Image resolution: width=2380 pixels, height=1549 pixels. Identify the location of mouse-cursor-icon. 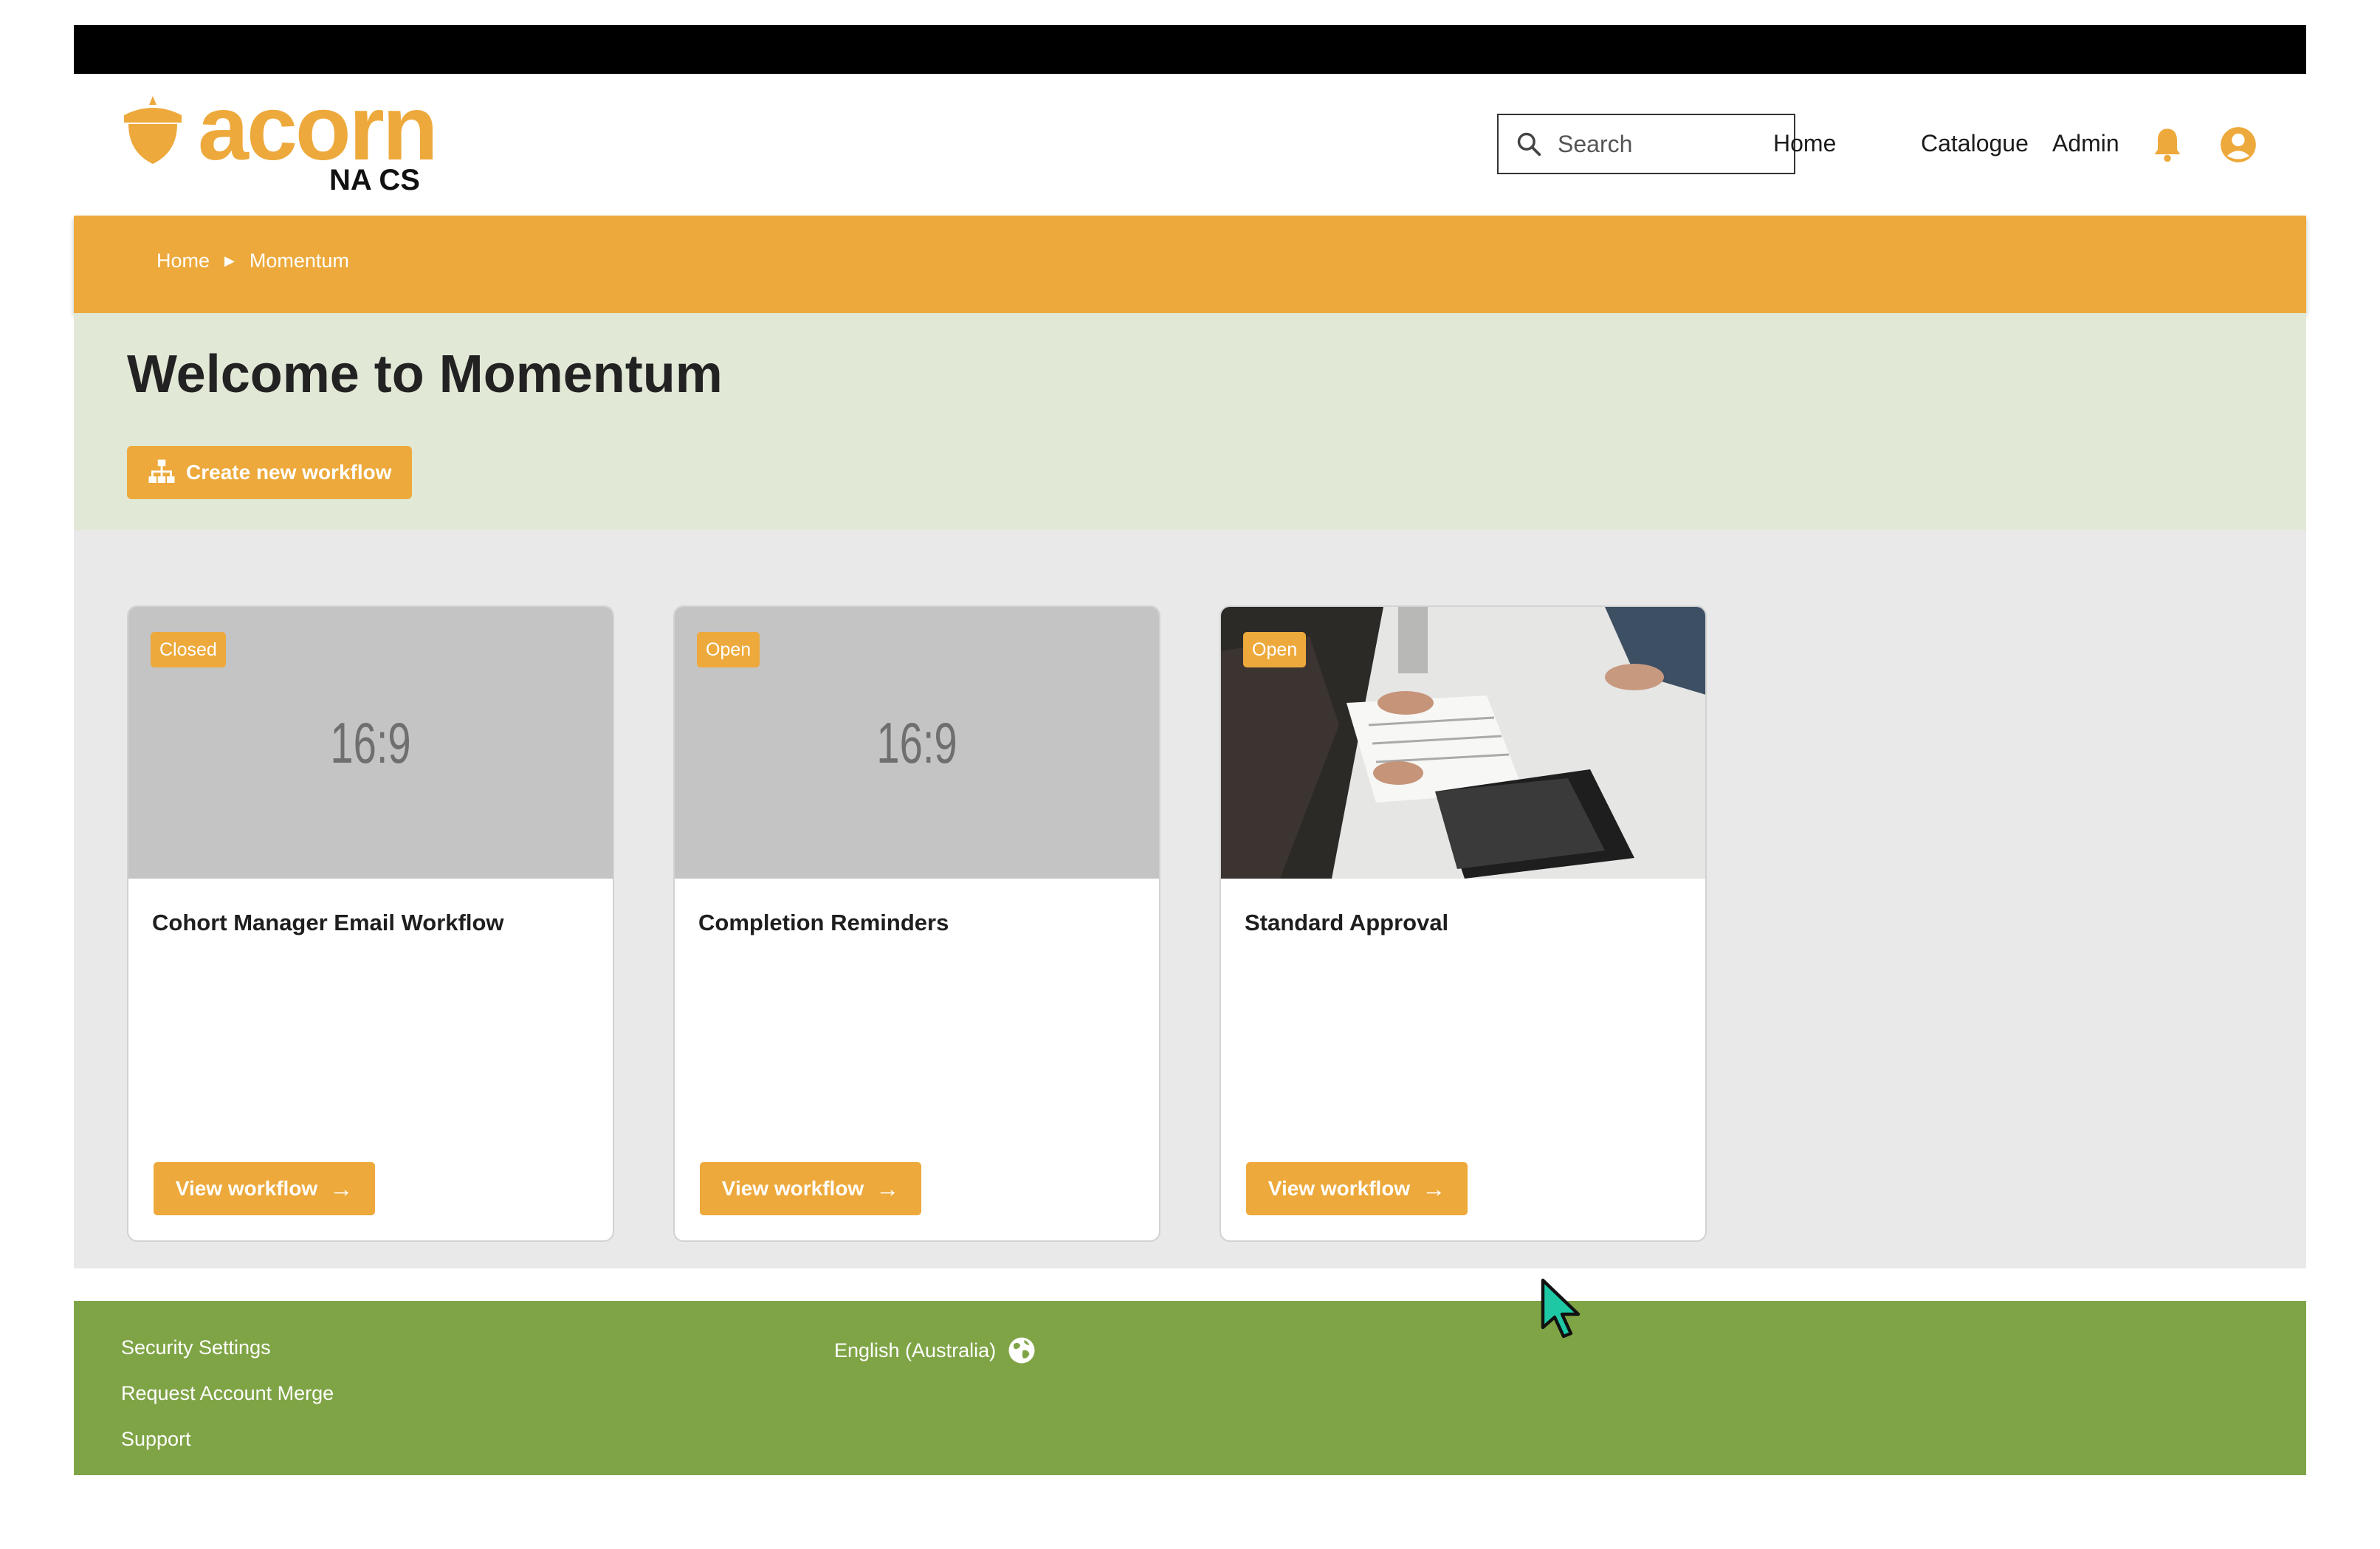
(1561, 1308).